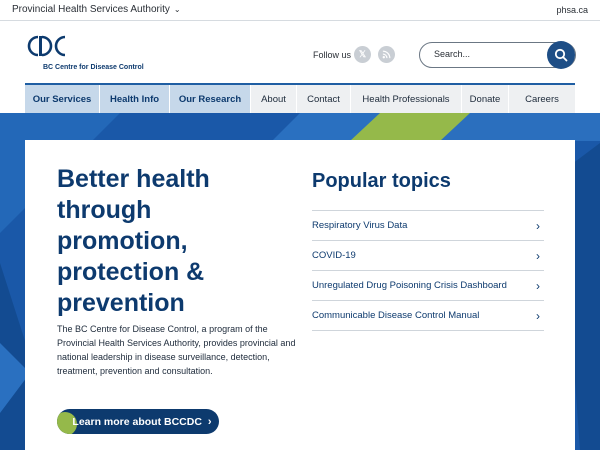 This screenshot has height=450, width=600. What do you see at coordinates (210, 99) in the screenshot?
I see `nav-our-research: Our Research` at bounding box center [210, 99].